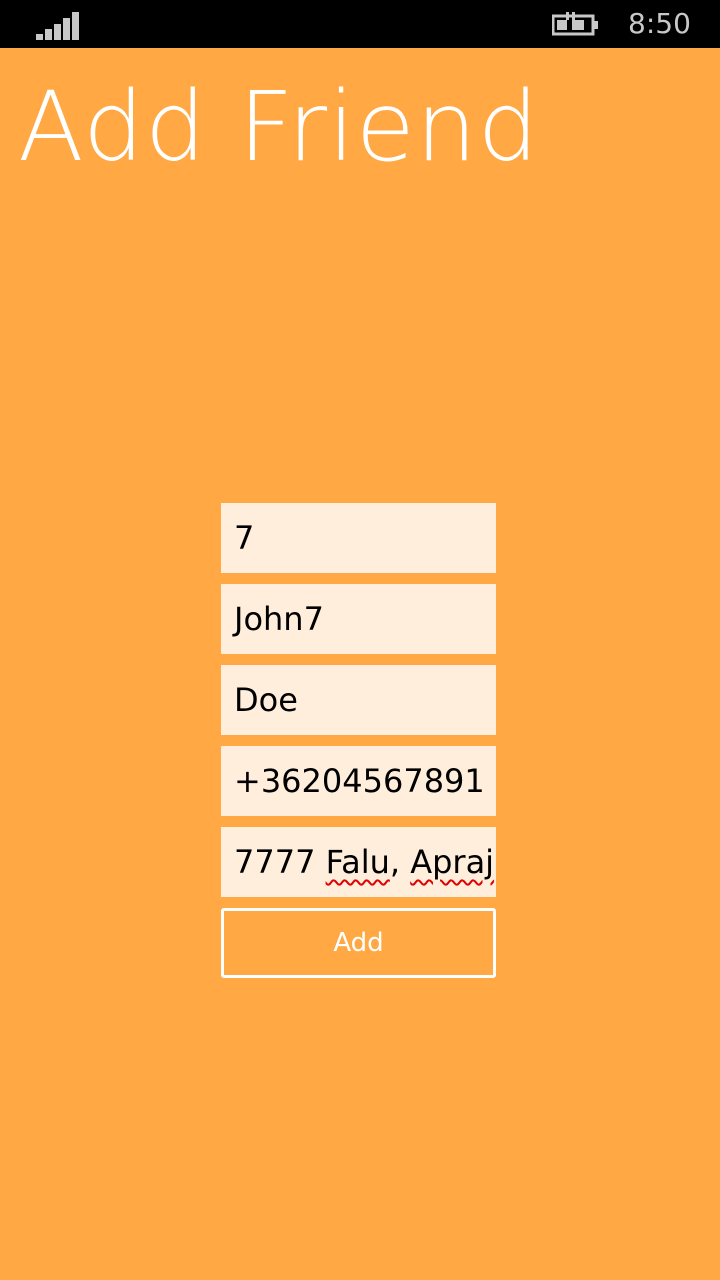  Describe the element at coordinates (280, 862) in the screenshot. I see `address-text-part: 7777` at that location.